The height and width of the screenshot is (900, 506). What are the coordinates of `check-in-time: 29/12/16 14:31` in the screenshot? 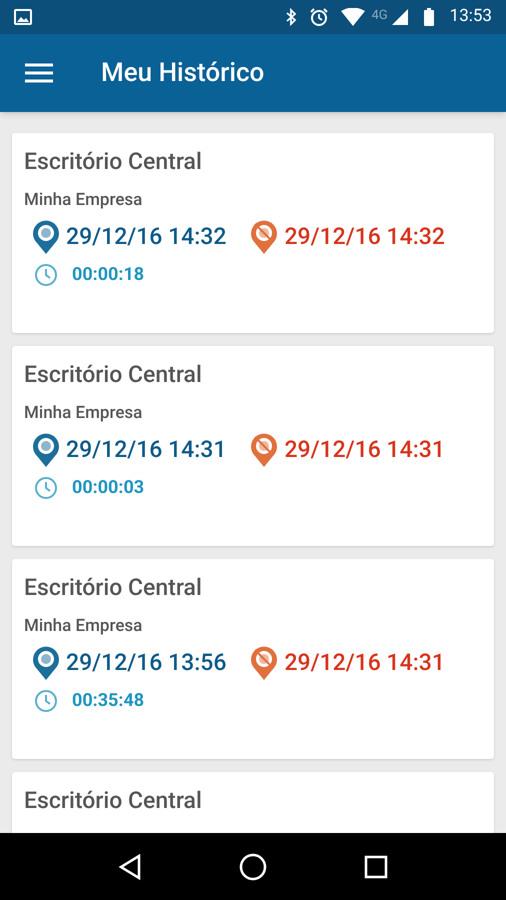 It's located at (146, 449).